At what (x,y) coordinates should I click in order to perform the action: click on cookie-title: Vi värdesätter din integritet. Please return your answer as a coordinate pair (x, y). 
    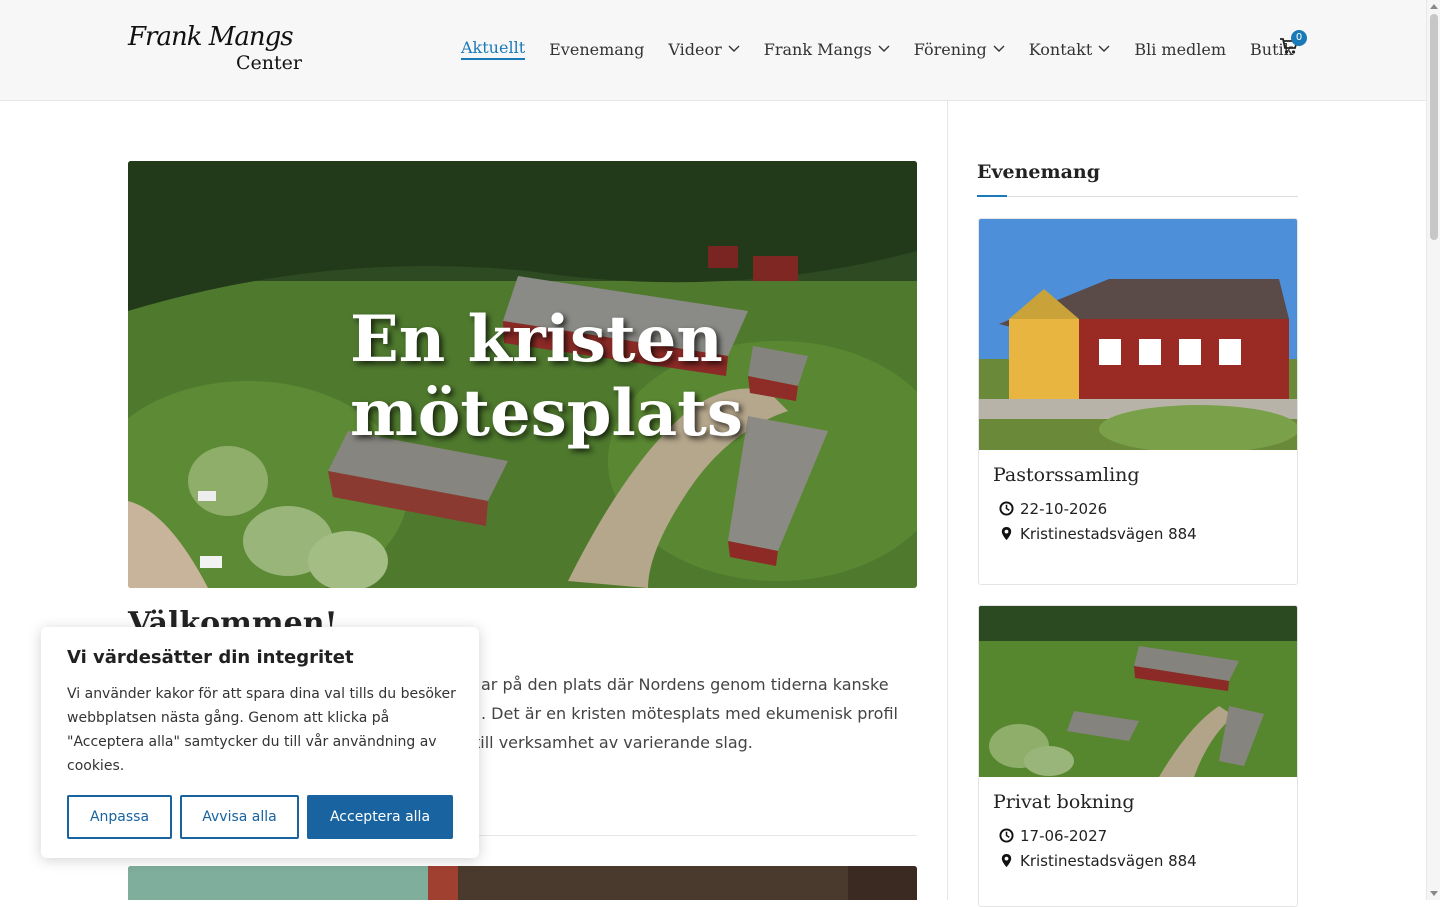
    Looking at the image, I should click on (210, 657).